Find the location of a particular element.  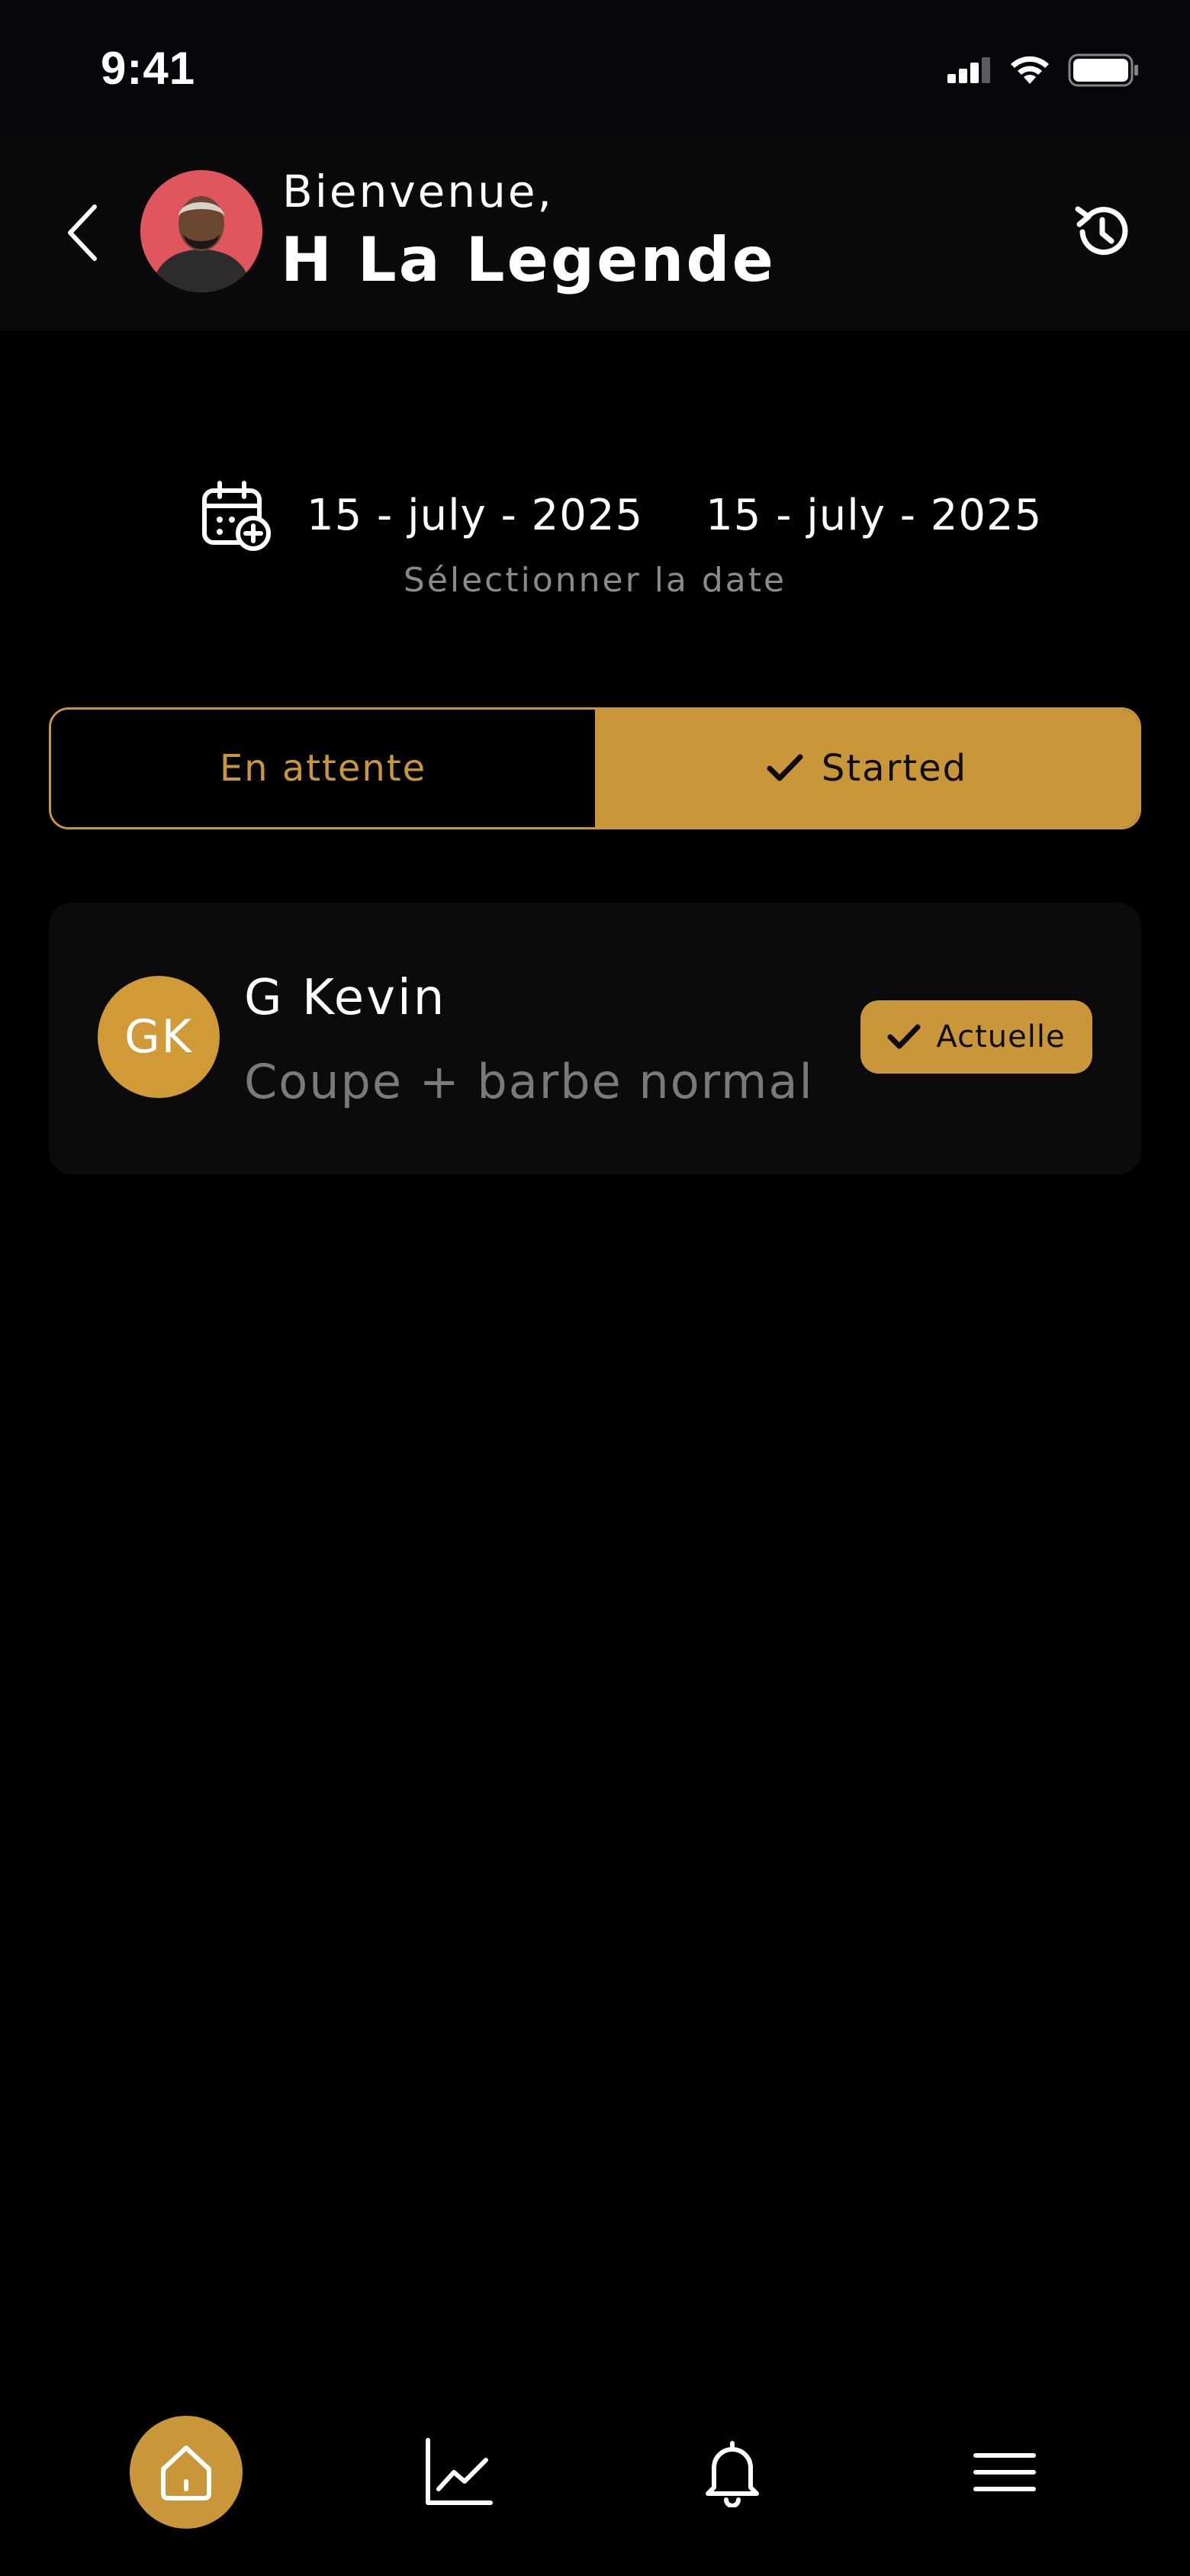

signal-icon is located at coordinates (968, 70).